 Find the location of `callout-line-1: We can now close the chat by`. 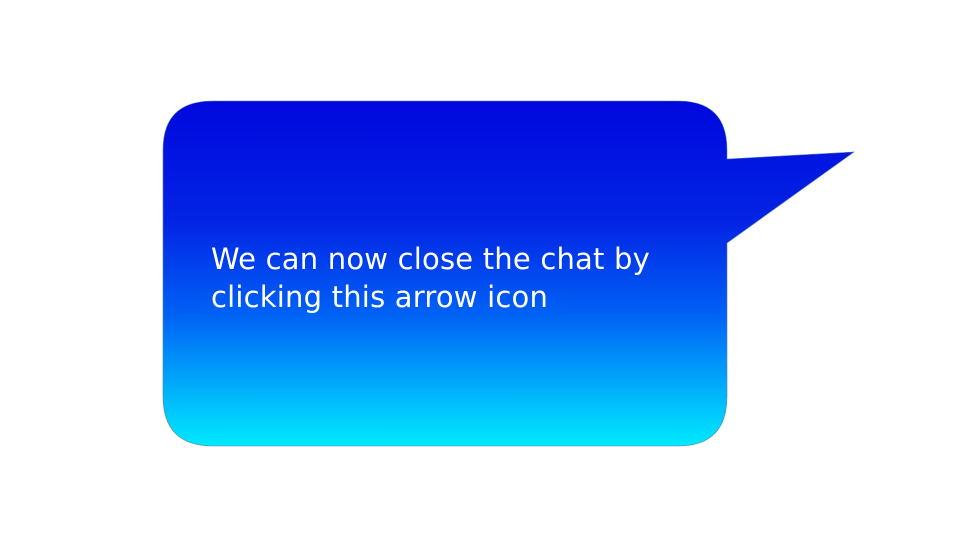

callout-line-1: We can now close the chat by is located at coordinates (430, 259).